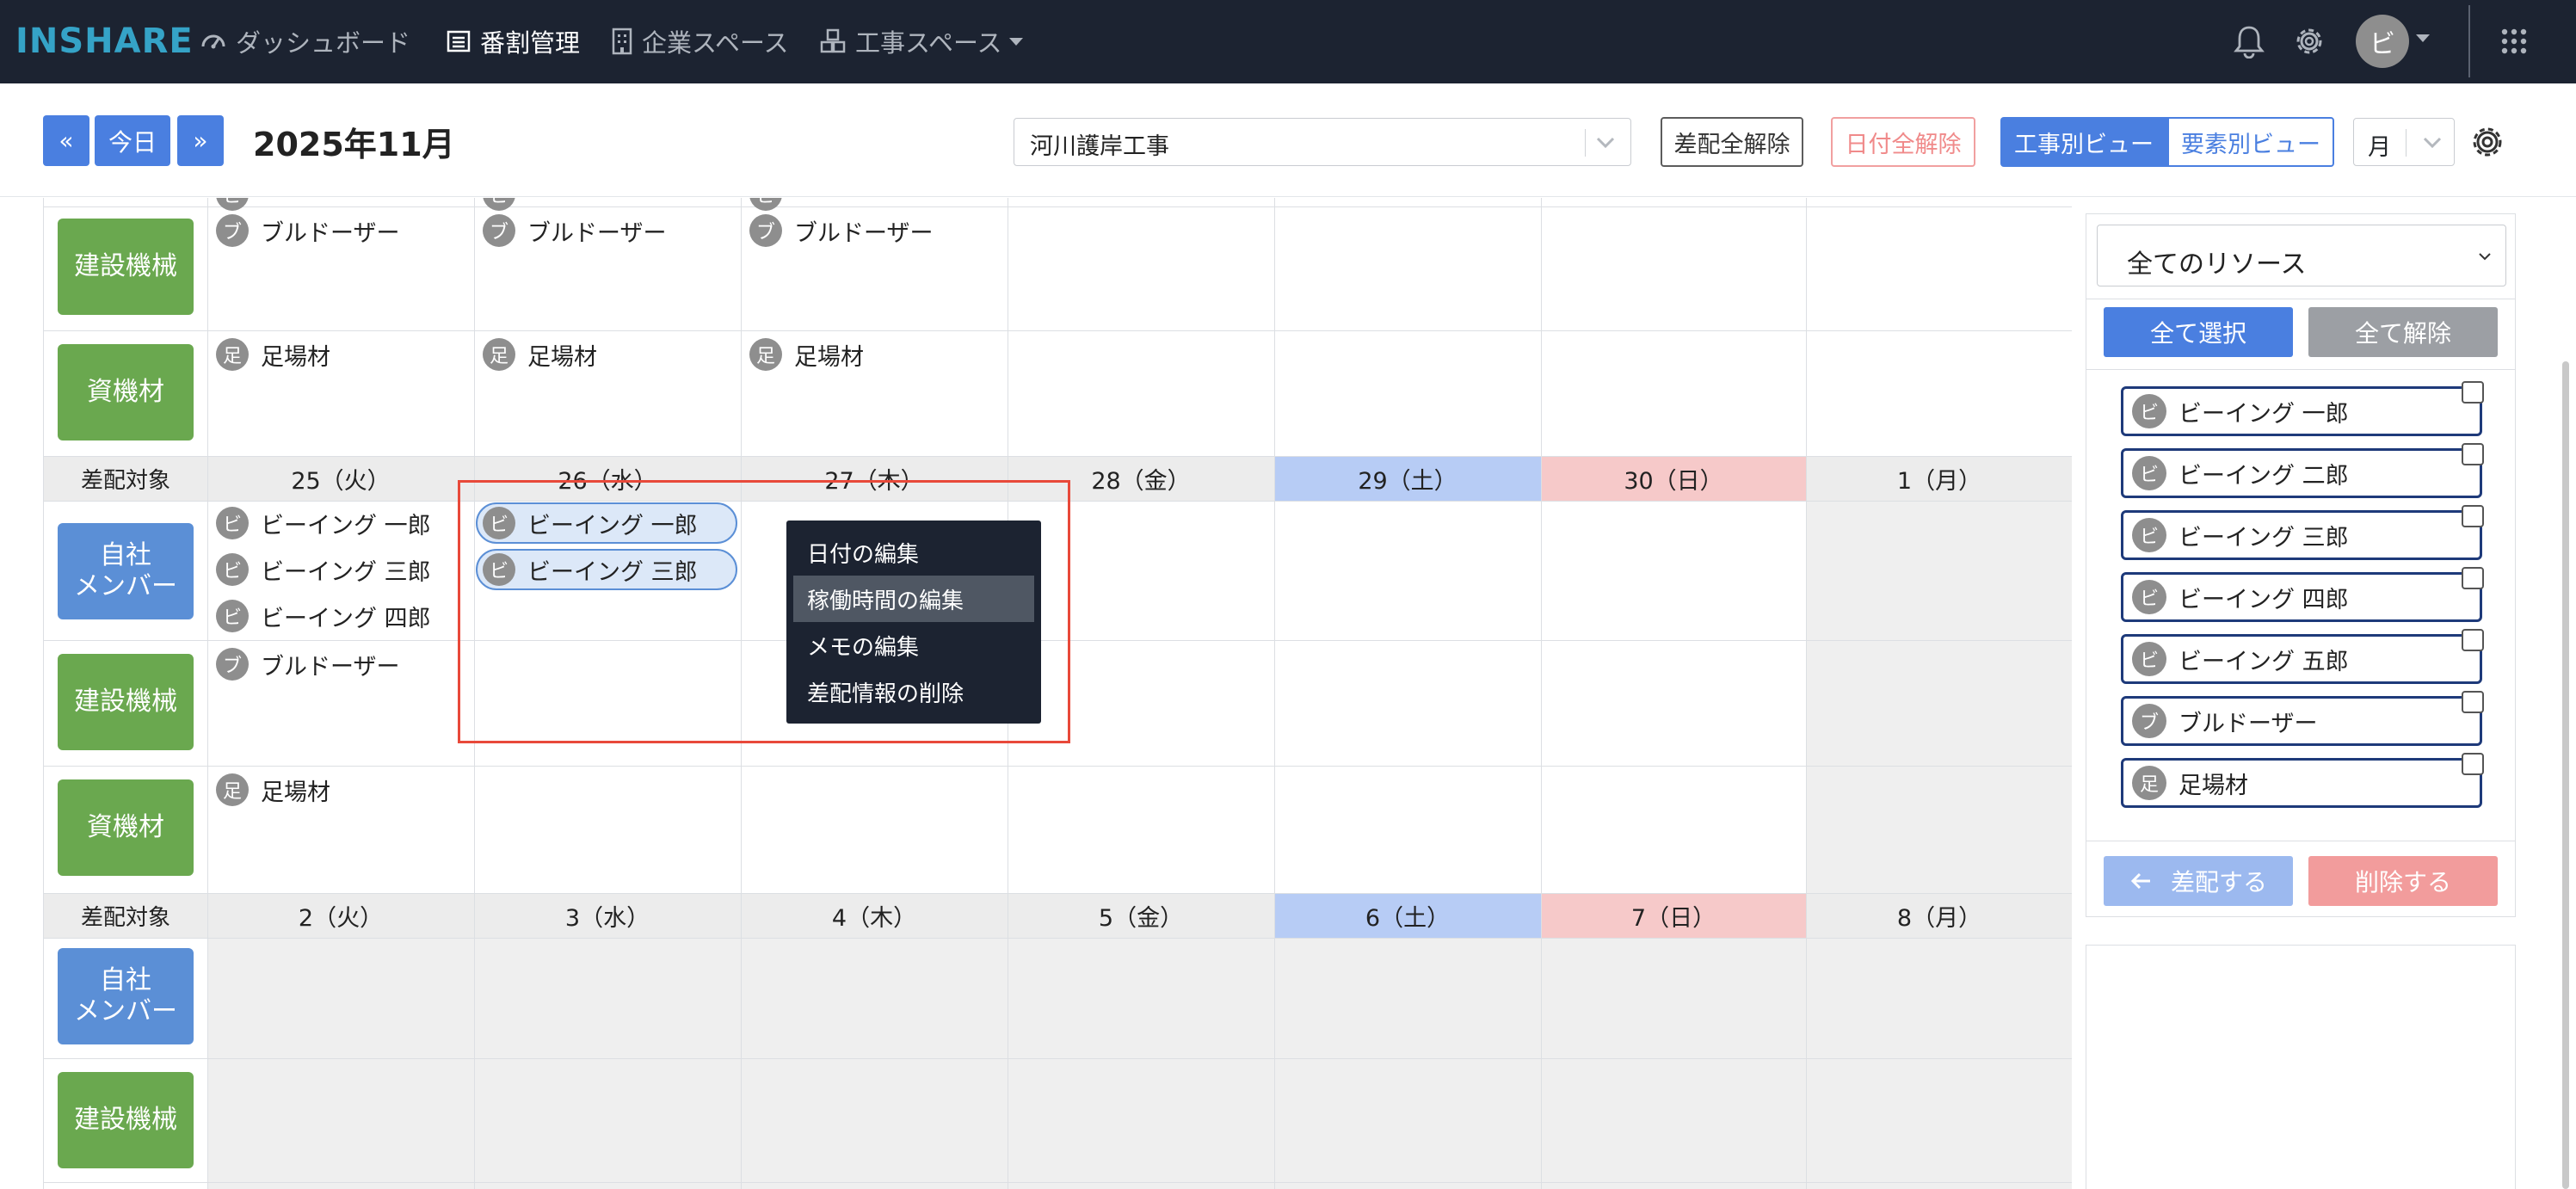  Describe the element at coordinates (2300, 370) in the screenshot. I see `panel-divider` at that location.